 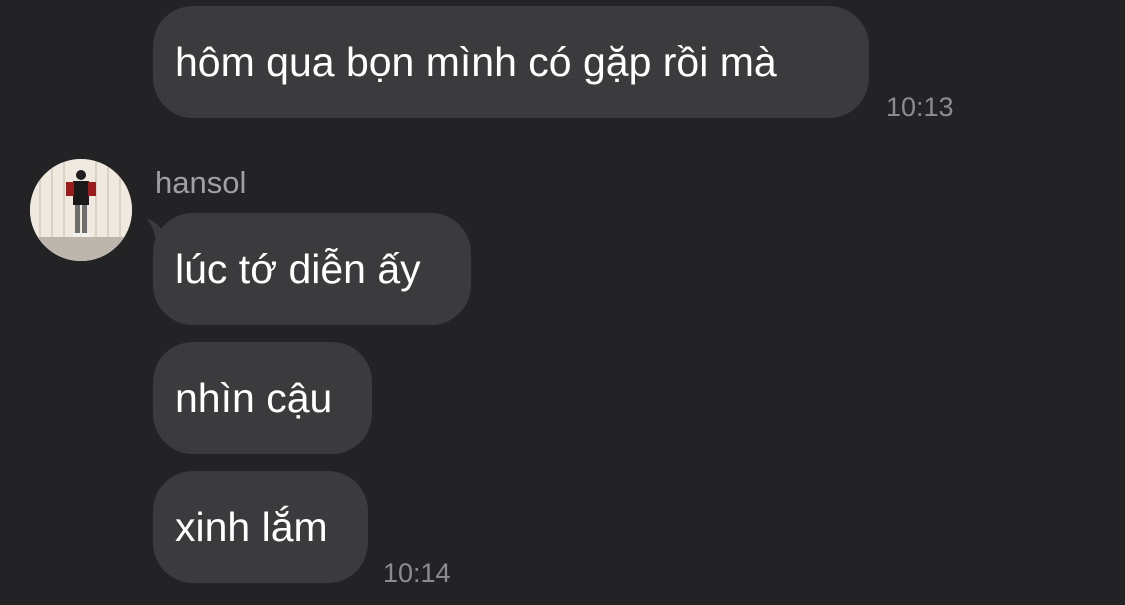 What do you see at coordinates (476, 62) in the screenshot?
I see `message-text: hôm qua bọn mình có gặp rồi mà` at bounding box center [476, 62].